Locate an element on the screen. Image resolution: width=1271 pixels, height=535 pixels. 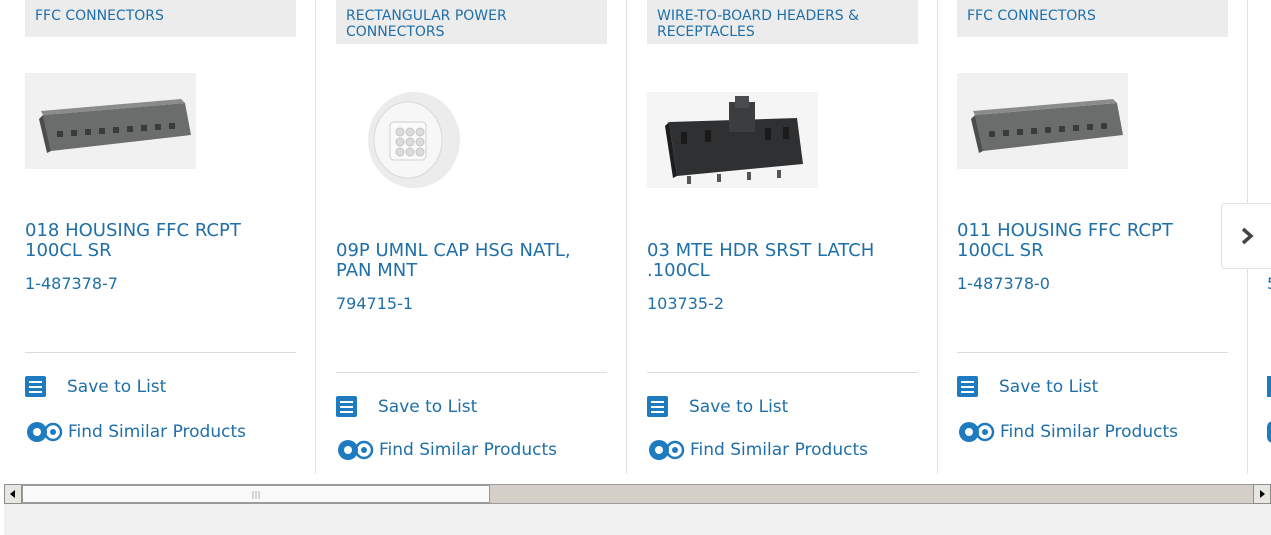
scrollbar-track is located at coordinates (637, 494).